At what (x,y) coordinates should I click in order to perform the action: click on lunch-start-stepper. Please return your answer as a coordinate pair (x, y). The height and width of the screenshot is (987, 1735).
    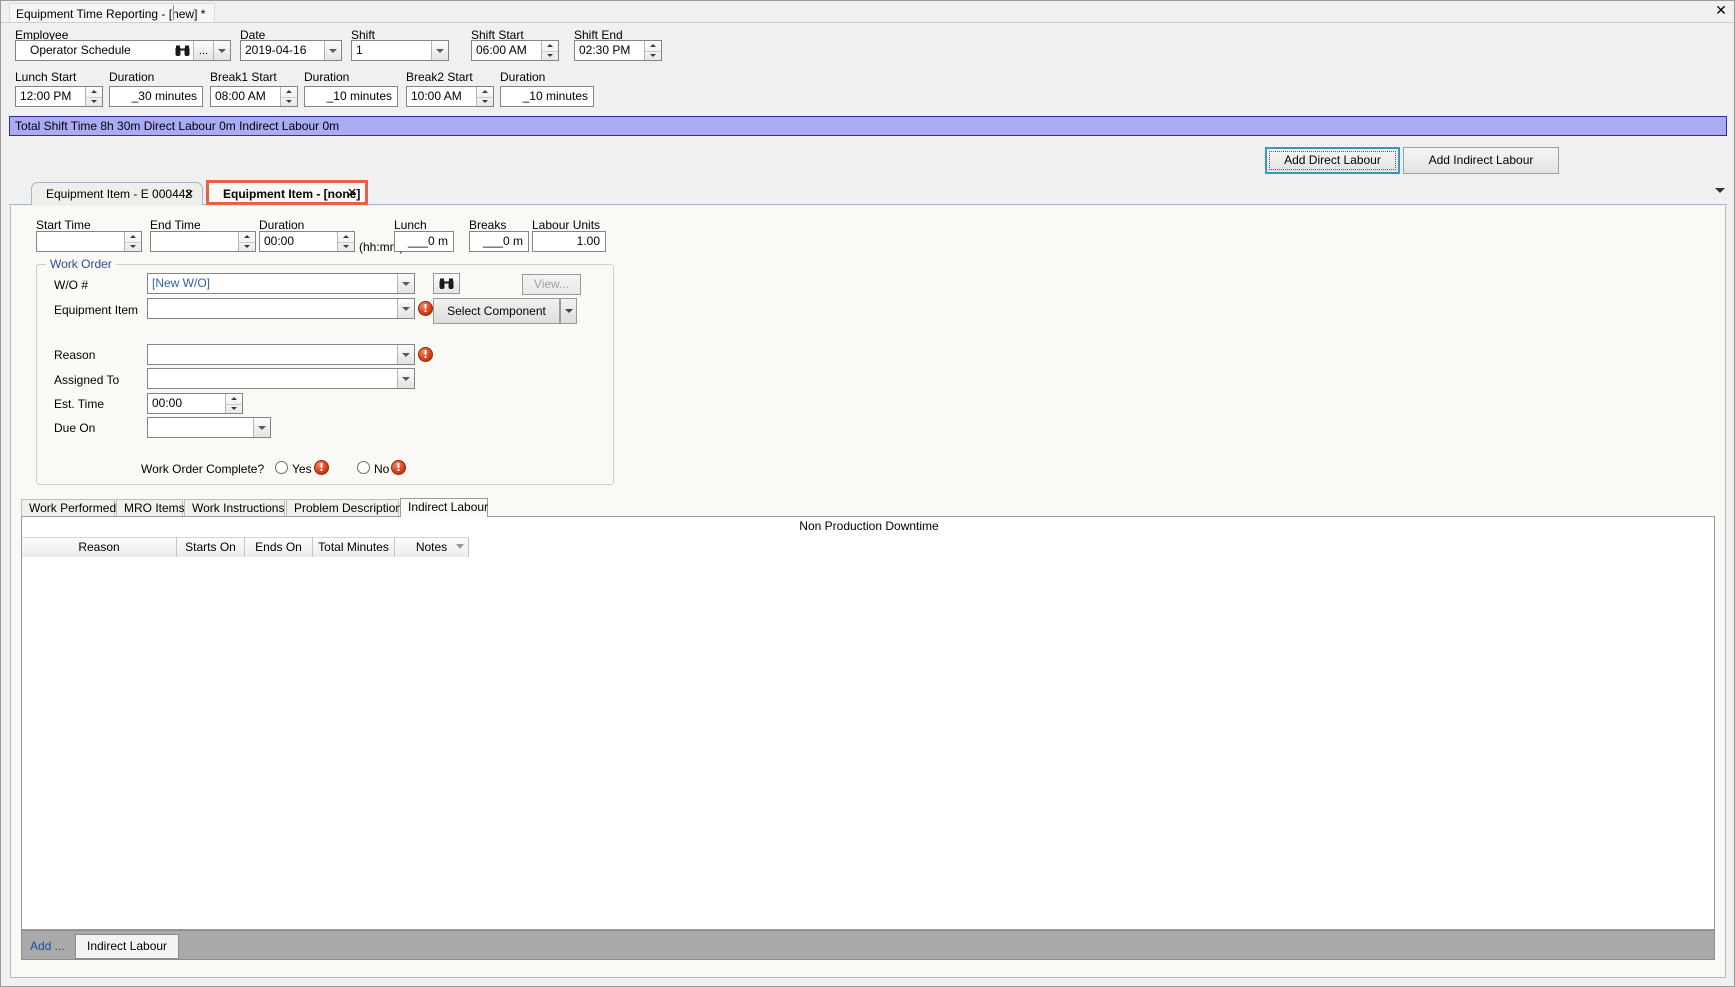
    Looking at the image, I should click on (93, 96).